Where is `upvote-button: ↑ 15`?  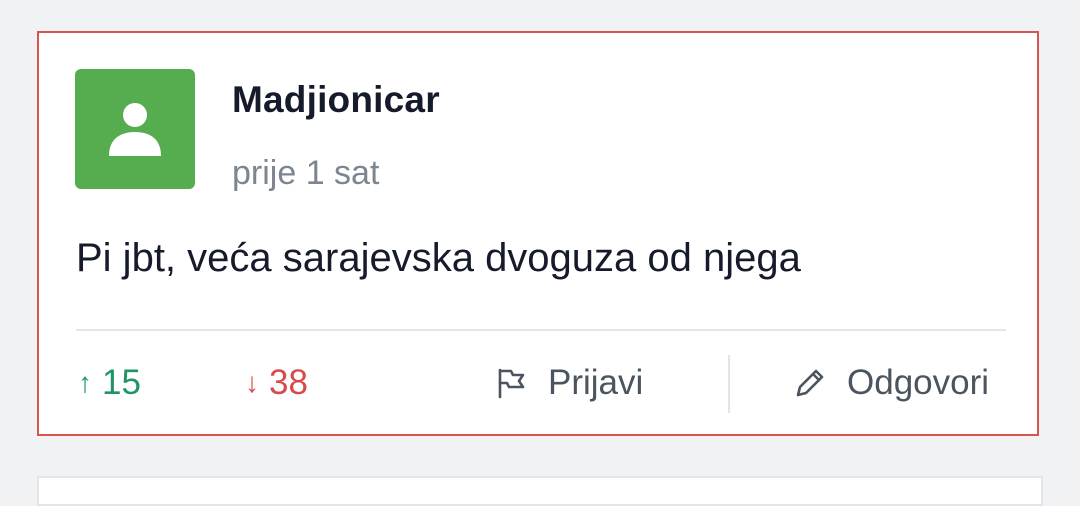
upvote-button: ↑ 15 is located at coordinates (109, 383).